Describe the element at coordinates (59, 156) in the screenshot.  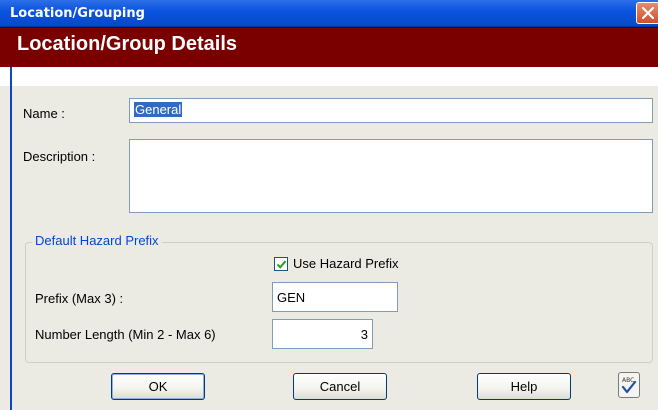
I see `description-label: Description :` at that location.